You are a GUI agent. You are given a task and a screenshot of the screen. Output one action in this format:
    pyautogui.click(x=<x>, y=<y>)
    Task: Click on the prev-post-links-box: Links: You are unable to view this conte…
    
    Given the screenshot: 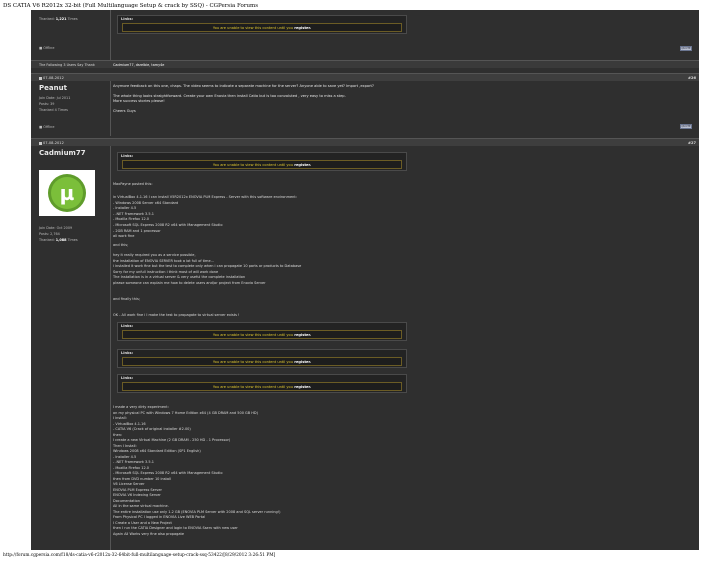 What is the action you would take?
    pyautogui.click(x=262, y=24)
    